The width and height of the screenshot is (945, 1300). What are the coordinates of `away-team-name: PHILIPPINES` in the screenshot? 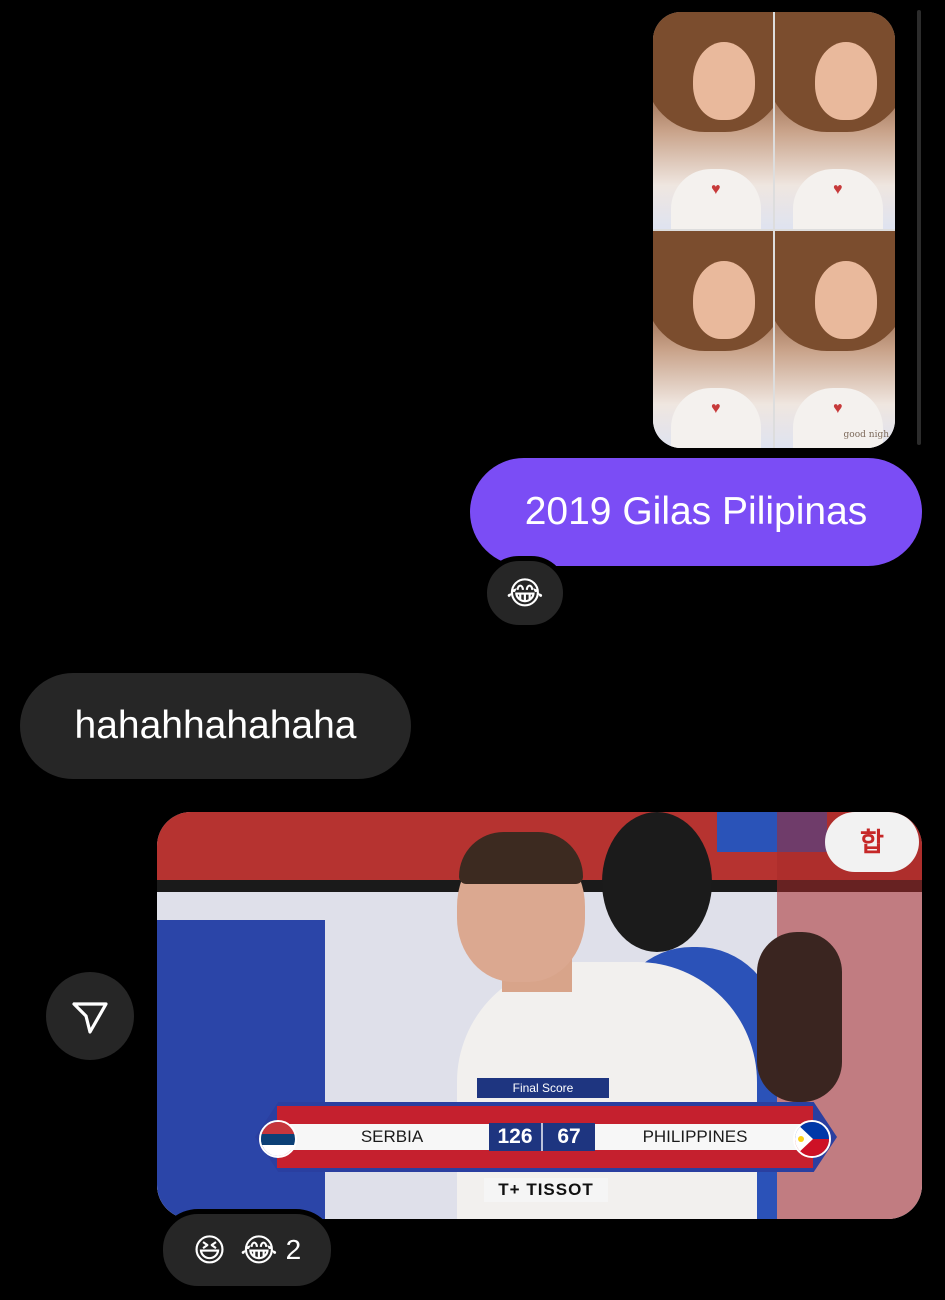 It's located at (695, 1136).